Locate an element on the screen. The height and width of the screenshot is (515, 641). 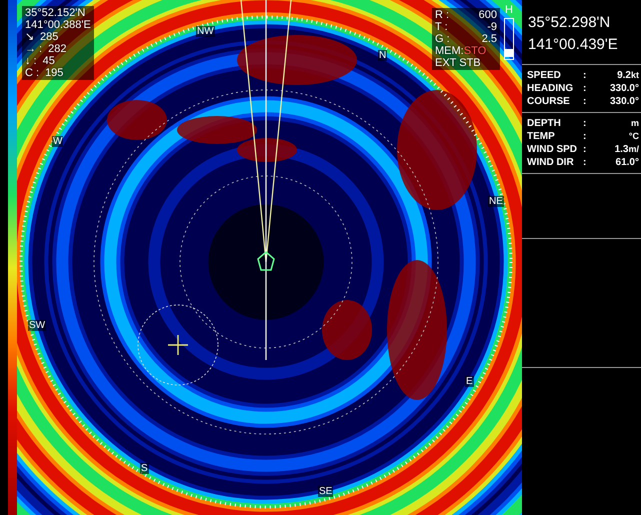
compass-label: W is located at coordinates (58, 141).